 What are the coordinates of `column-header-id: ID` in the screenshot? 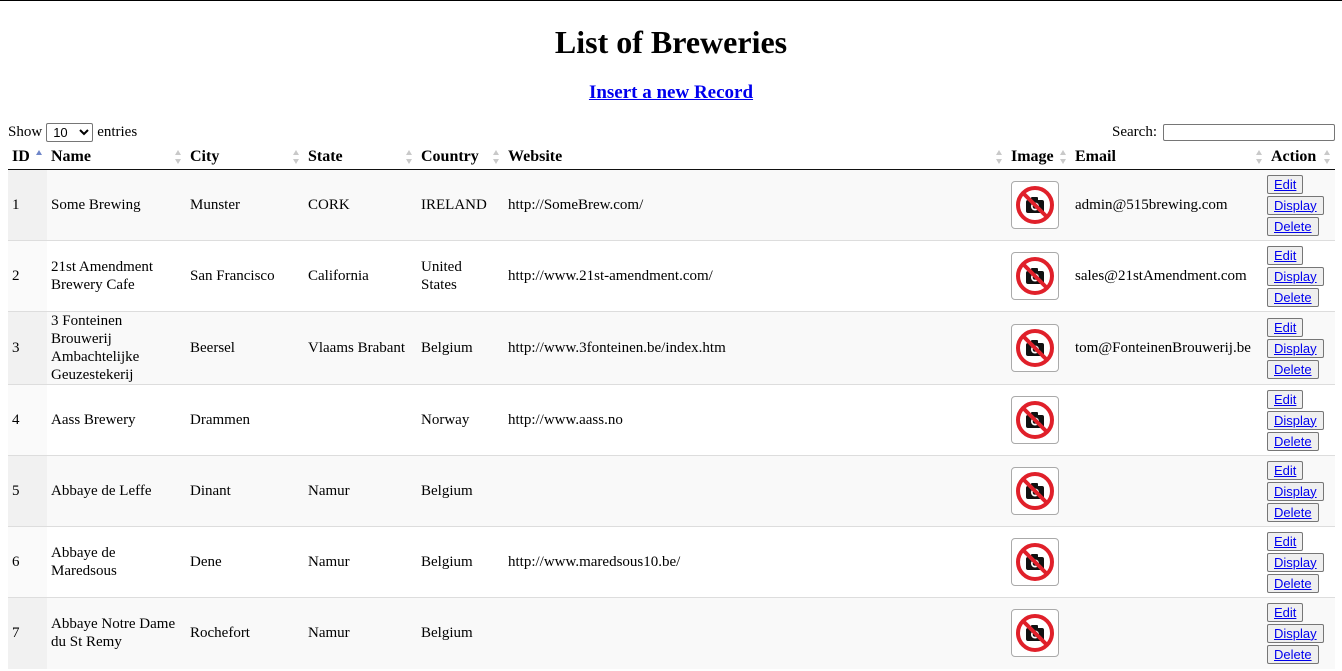 It's located at (27, 157).